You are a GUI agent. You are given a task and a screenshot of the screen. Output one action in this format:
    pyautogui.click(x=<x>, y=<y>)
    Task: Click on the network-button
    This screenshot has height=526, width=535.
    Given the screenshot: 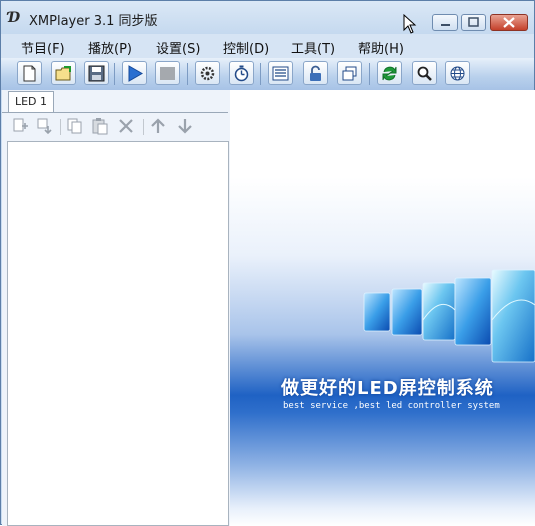 What is the action you would take?
    pyautogui.click(x=457, y=73)
    